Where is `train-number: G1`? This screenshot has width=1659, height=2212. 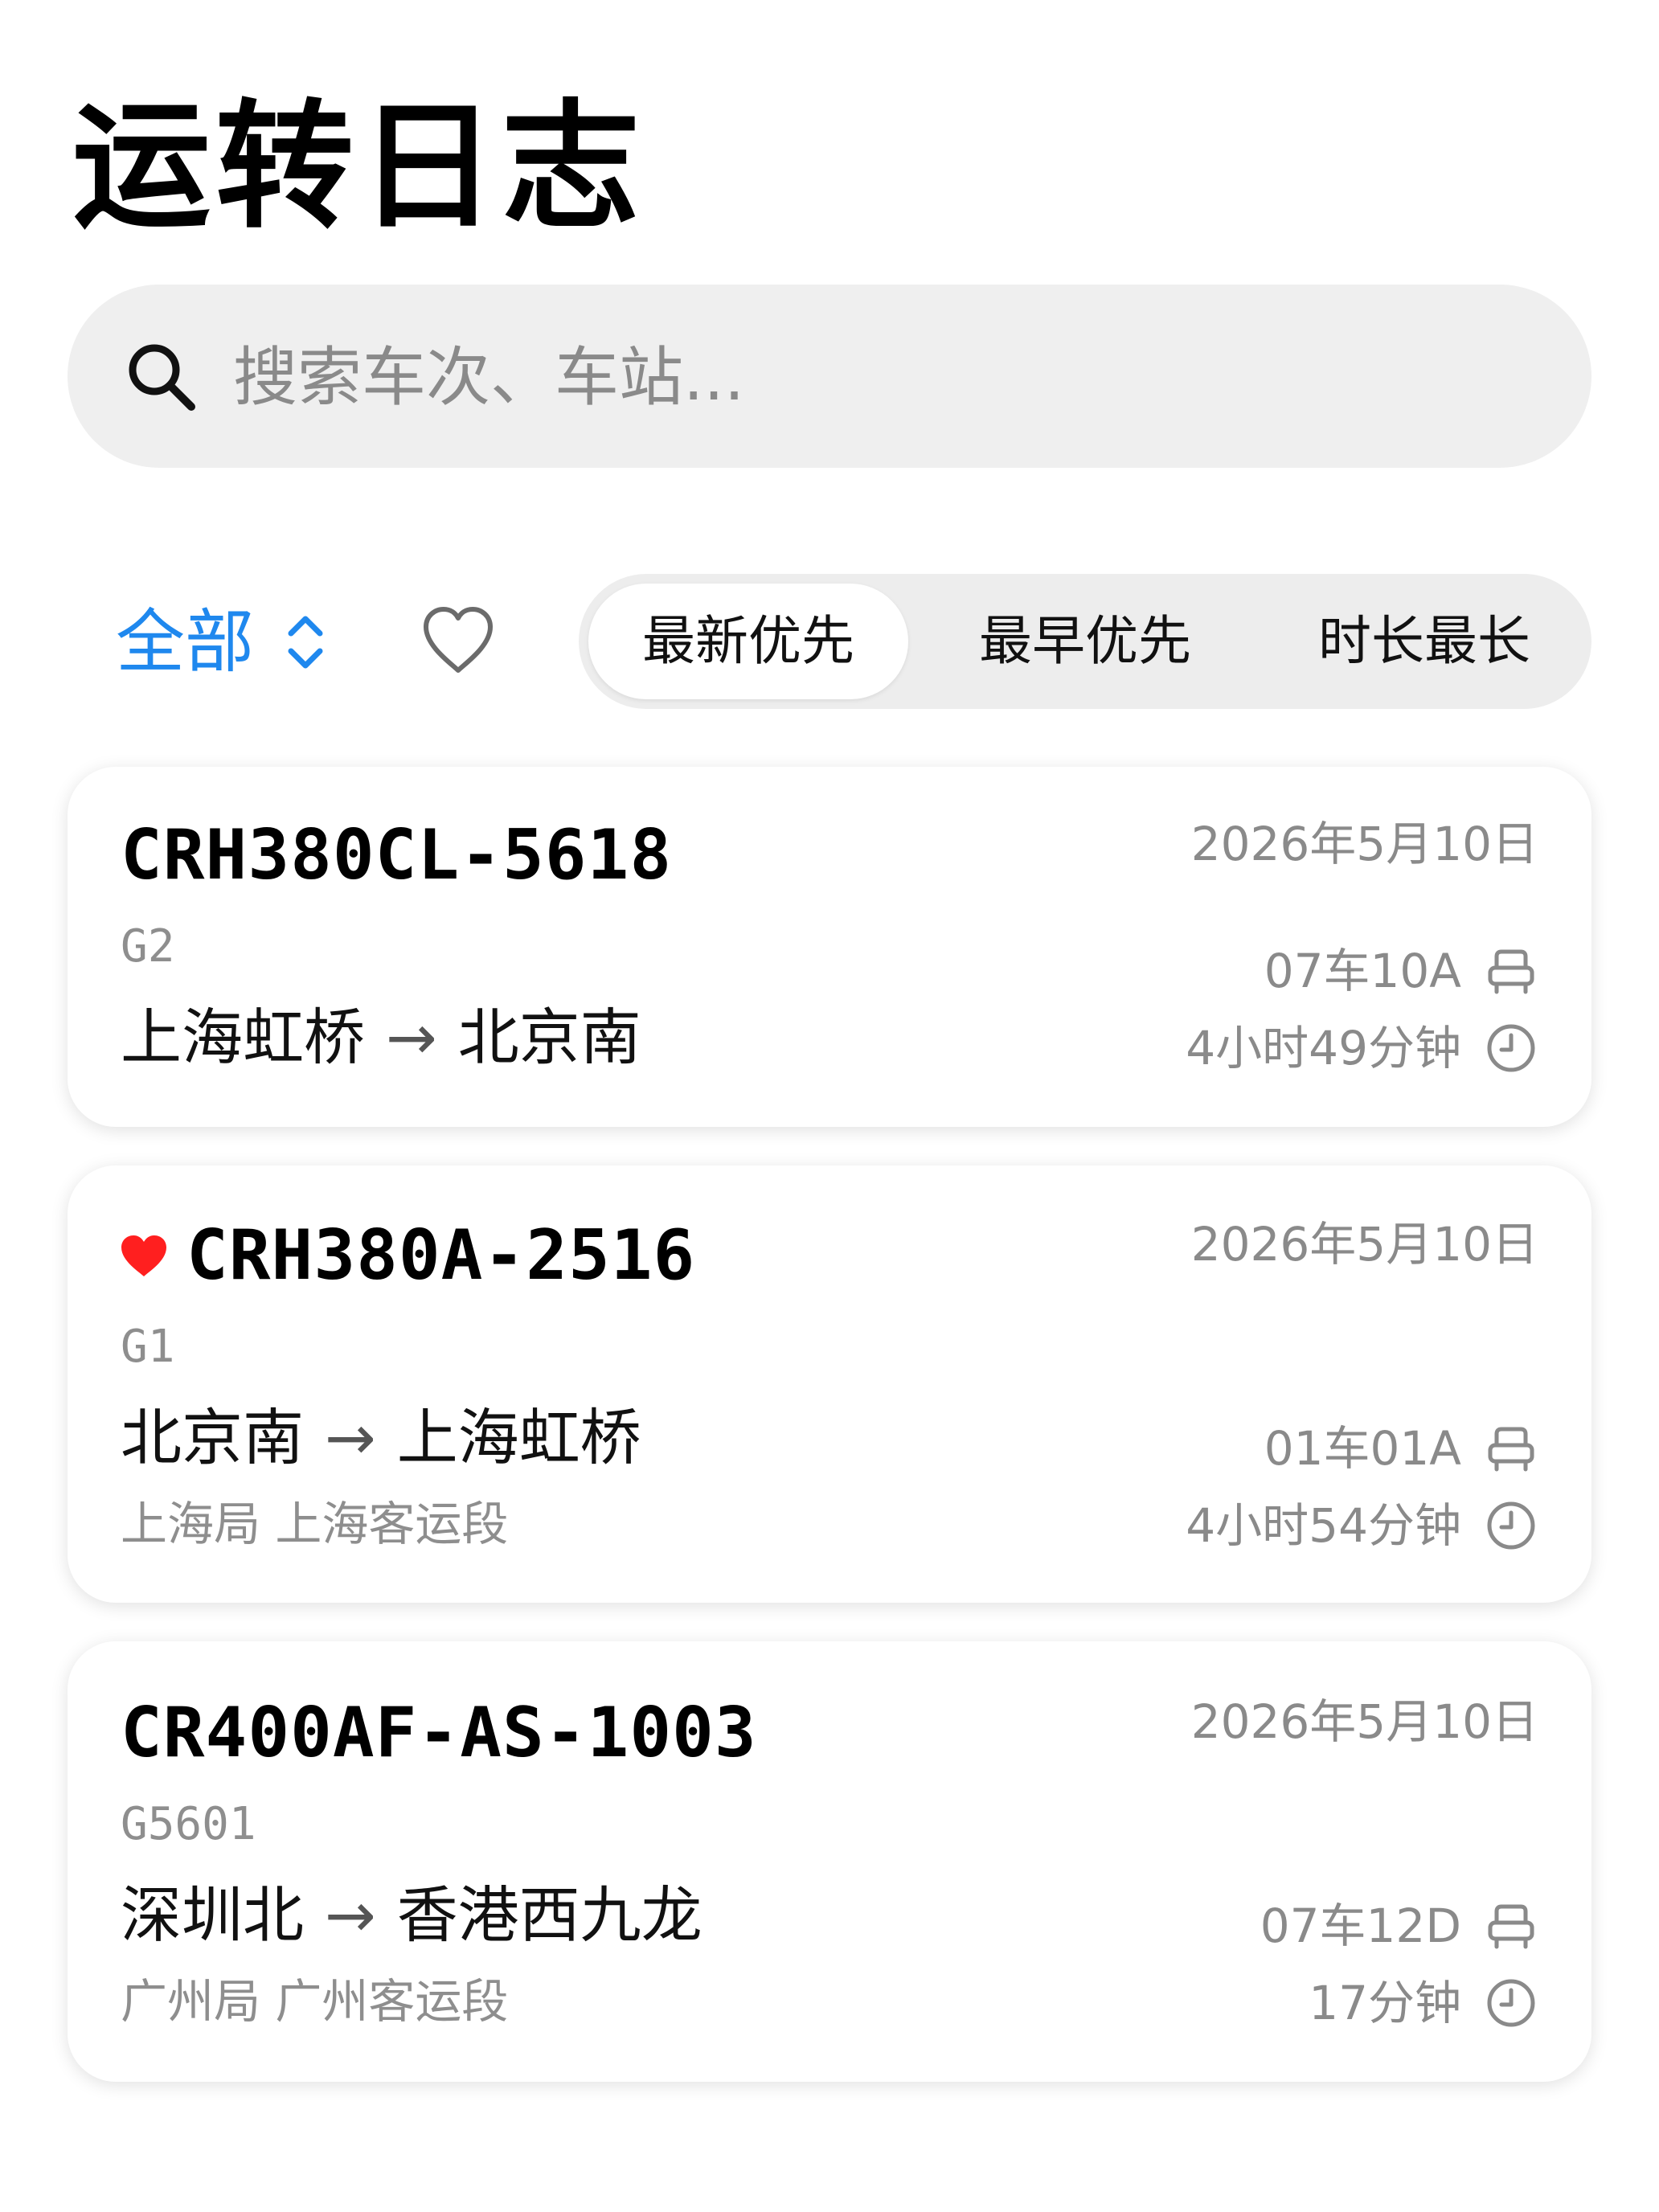 train-number: G1 is located at coordinates (148, 1347).